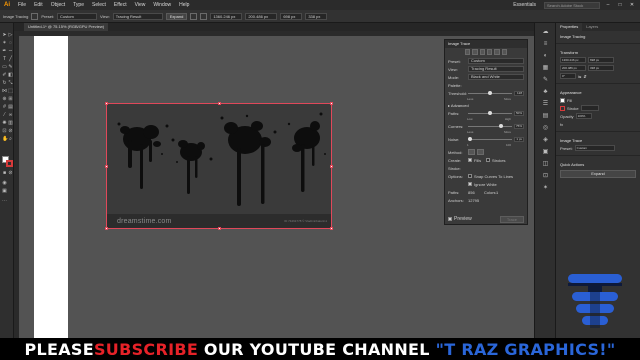 The height and width of the screenshot is (360, 640). What do you see at coordinates (10, 99) in the screenshot?
I see `perspective-grid-tool-icon: ⊞` at bounding box center [10, 99].